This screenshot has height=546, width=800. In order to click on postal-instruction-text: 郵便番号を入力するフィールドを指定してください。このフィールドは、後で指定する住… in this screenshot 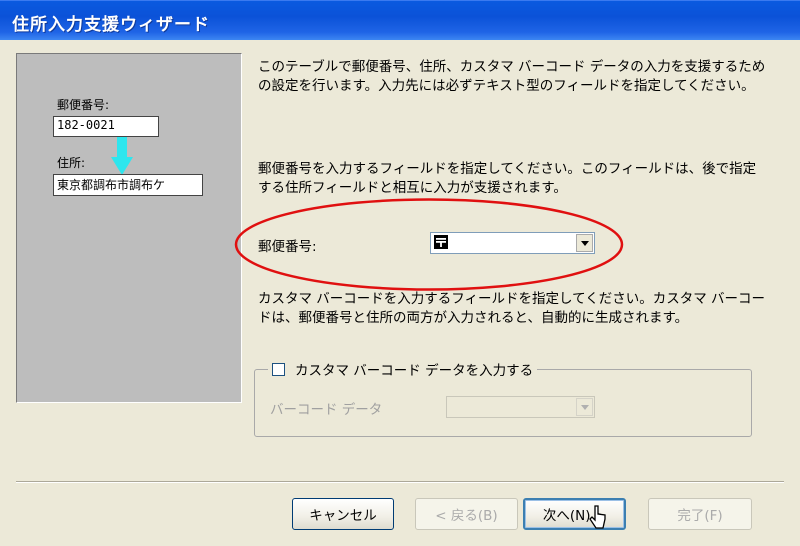, I will do `click(507, 178)`.